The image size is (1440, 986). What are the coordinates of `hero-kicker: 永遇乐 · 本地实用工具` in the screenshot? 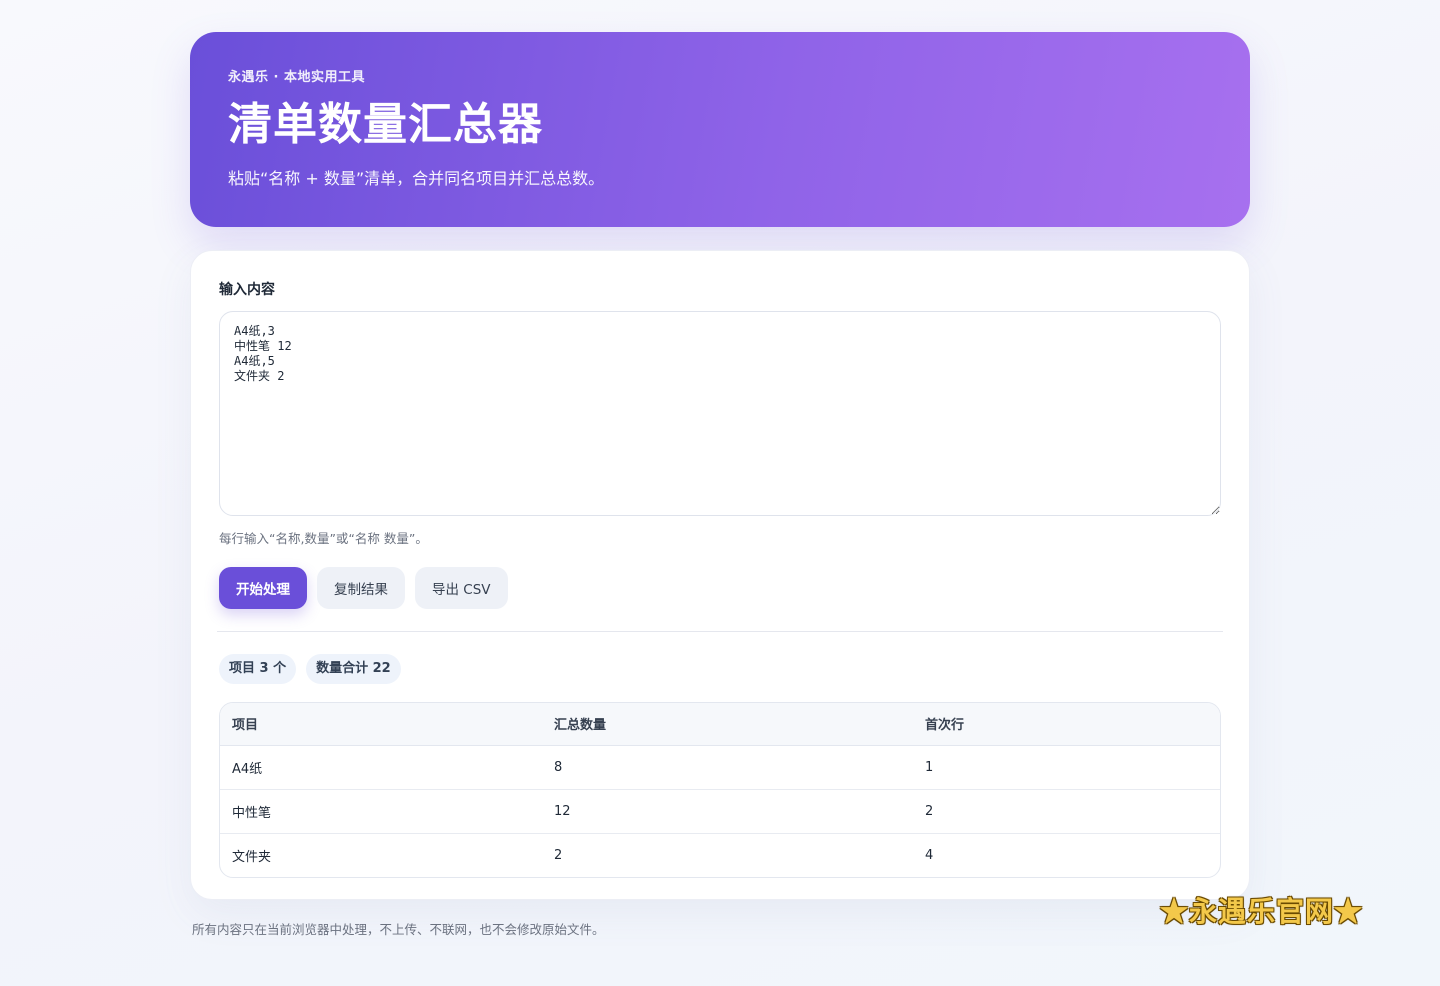 It's located at (296, 77).